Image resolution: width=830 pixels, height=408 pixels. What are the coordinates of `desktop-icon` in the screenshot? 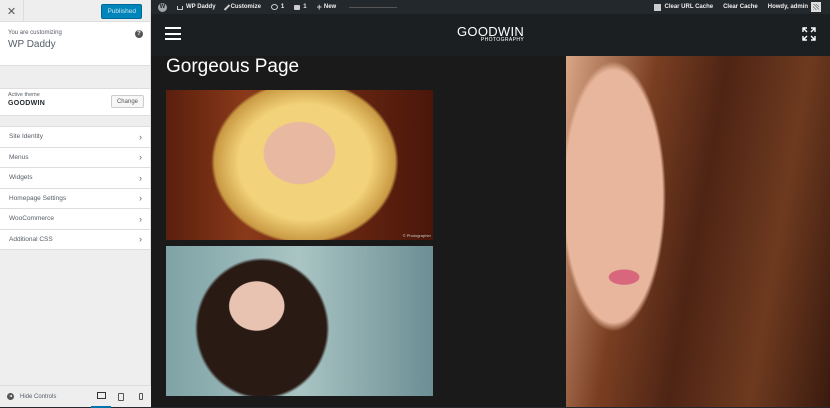 It's located at (101, 395).